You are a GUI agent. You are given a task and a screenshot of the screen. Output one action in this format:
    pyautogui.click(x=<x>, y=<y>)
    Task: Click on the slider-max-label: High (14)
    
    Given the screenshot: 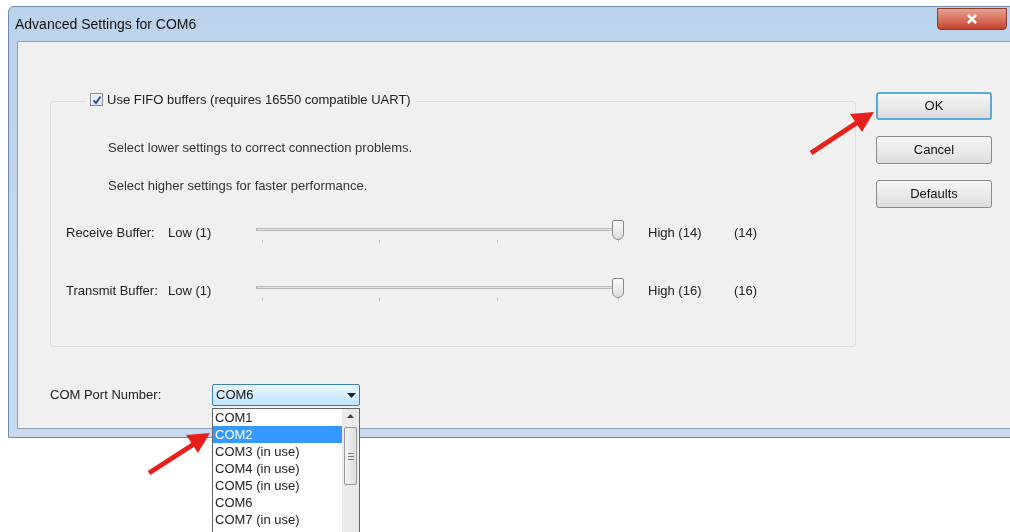 What is the action you would take?
    pyautogui.click(x=675, y=233)
    